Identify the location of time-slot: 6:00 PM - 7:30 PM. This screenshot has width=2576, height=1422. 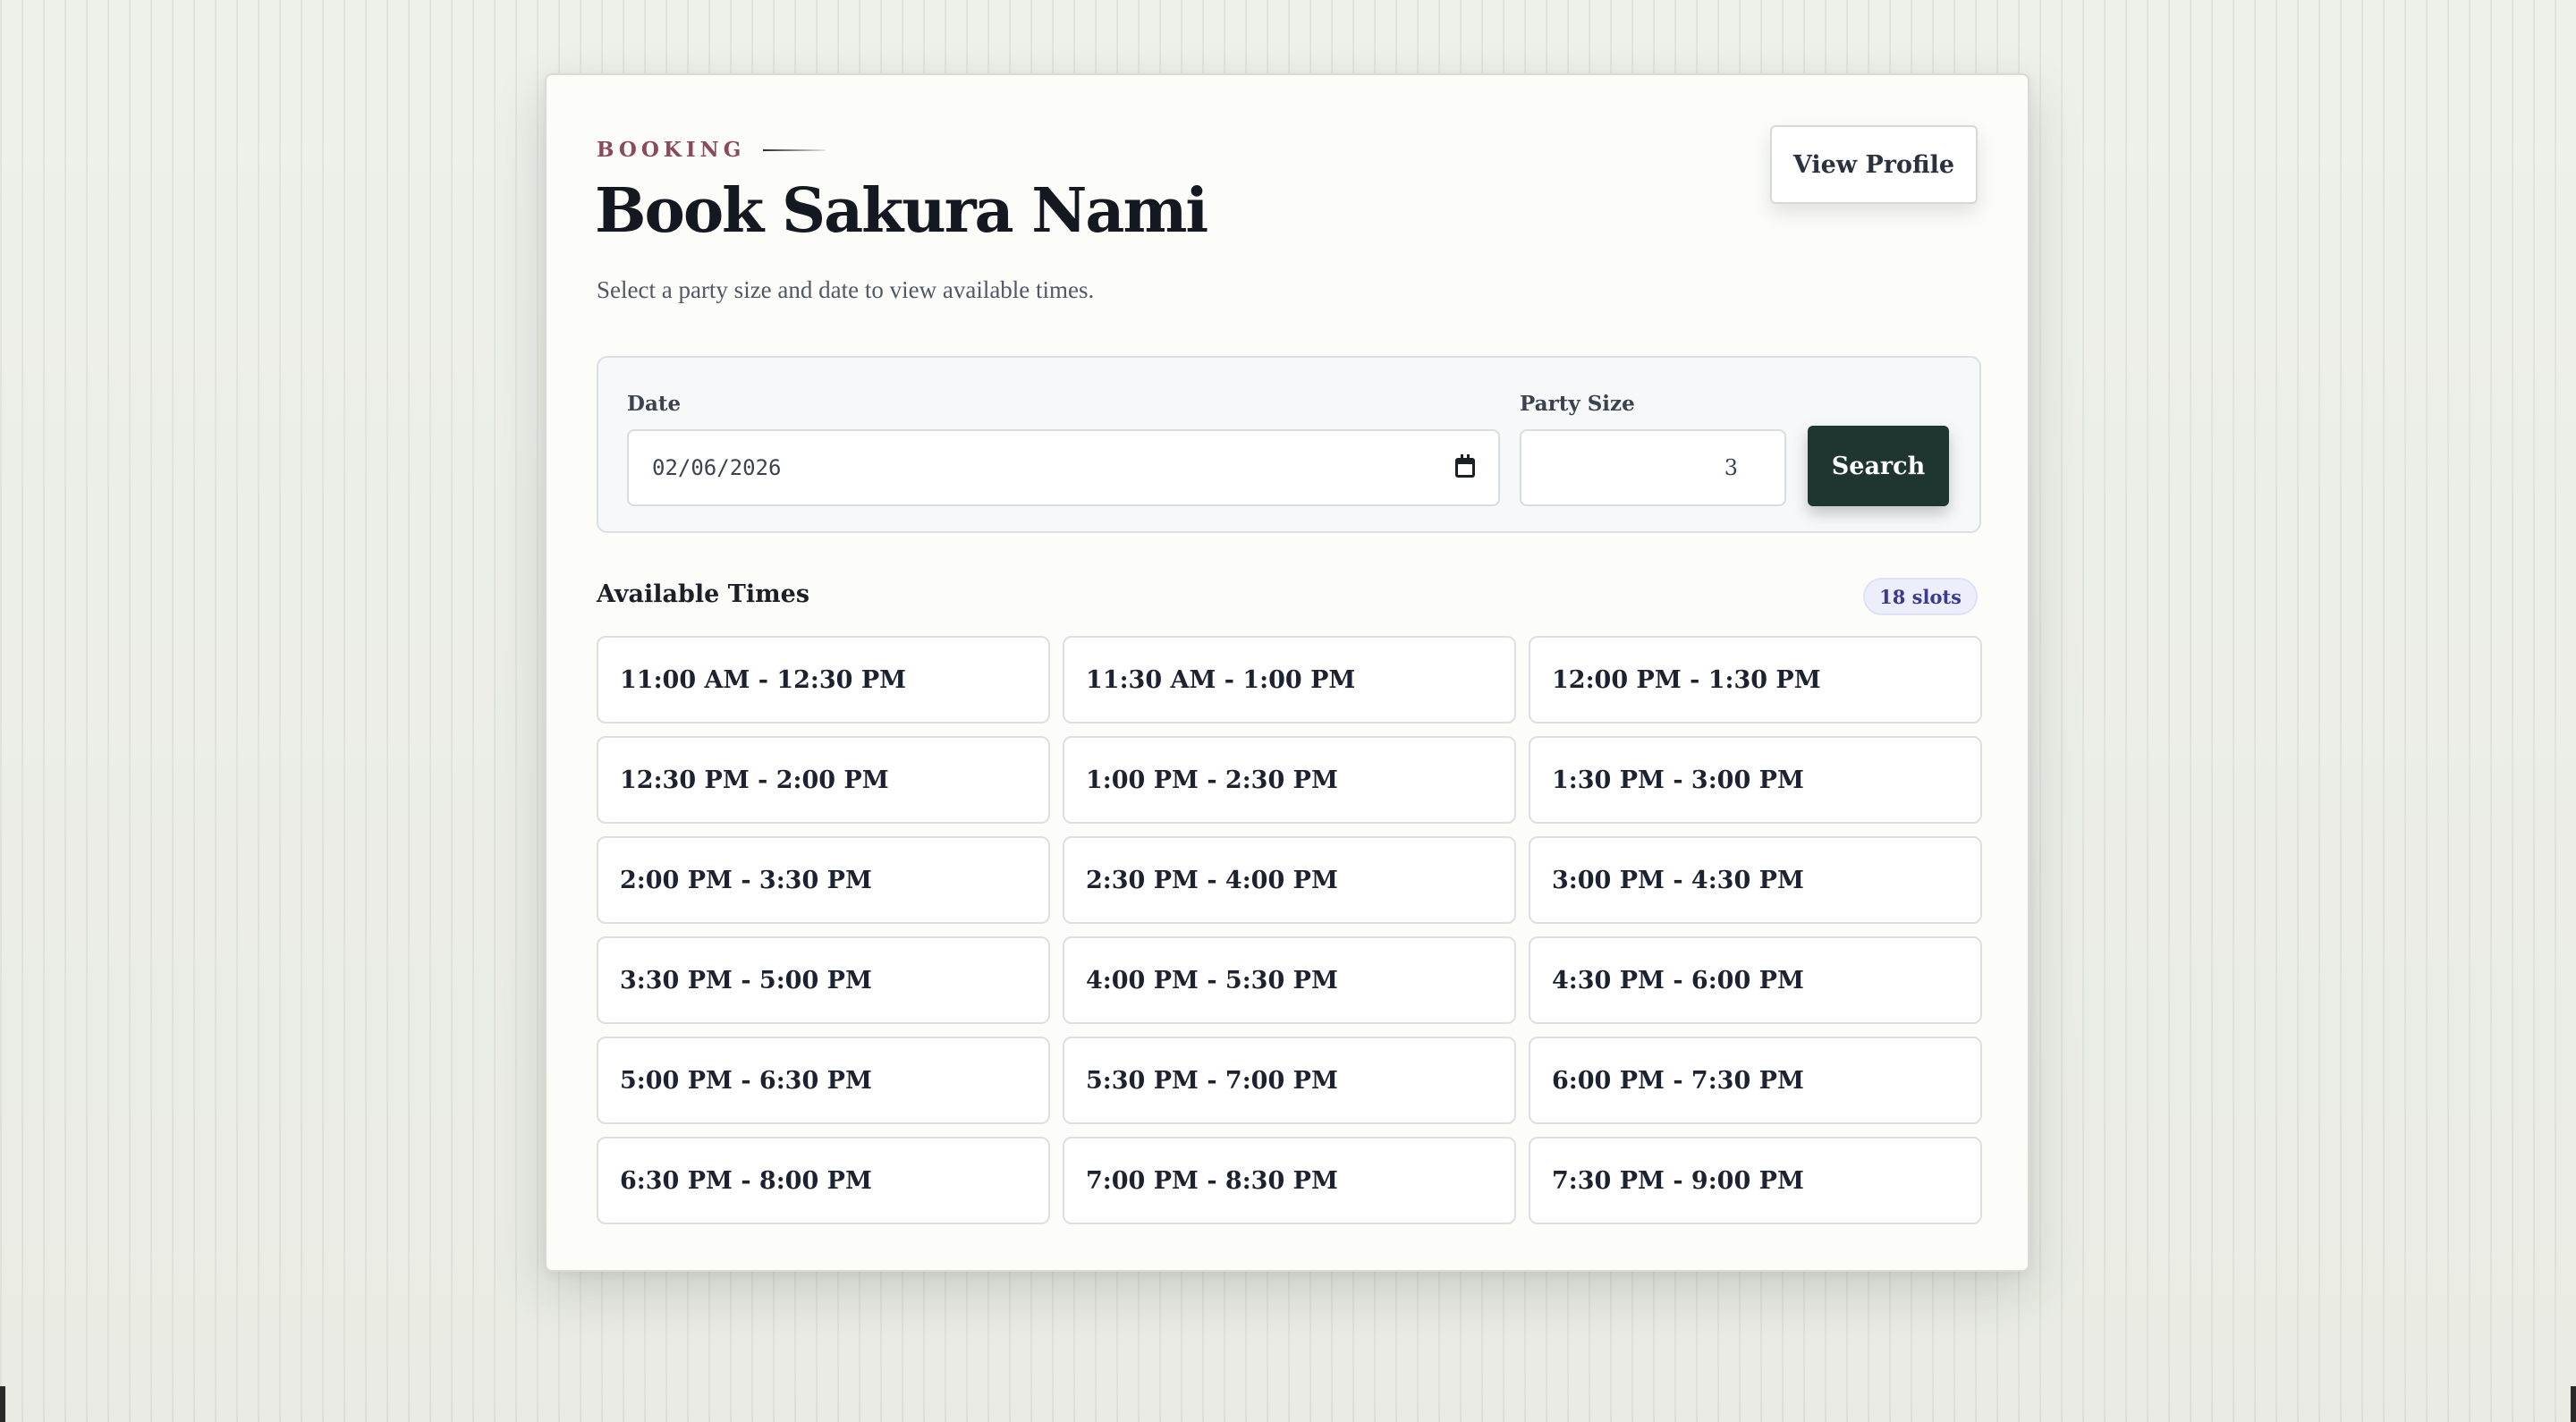
(1755, 1080).